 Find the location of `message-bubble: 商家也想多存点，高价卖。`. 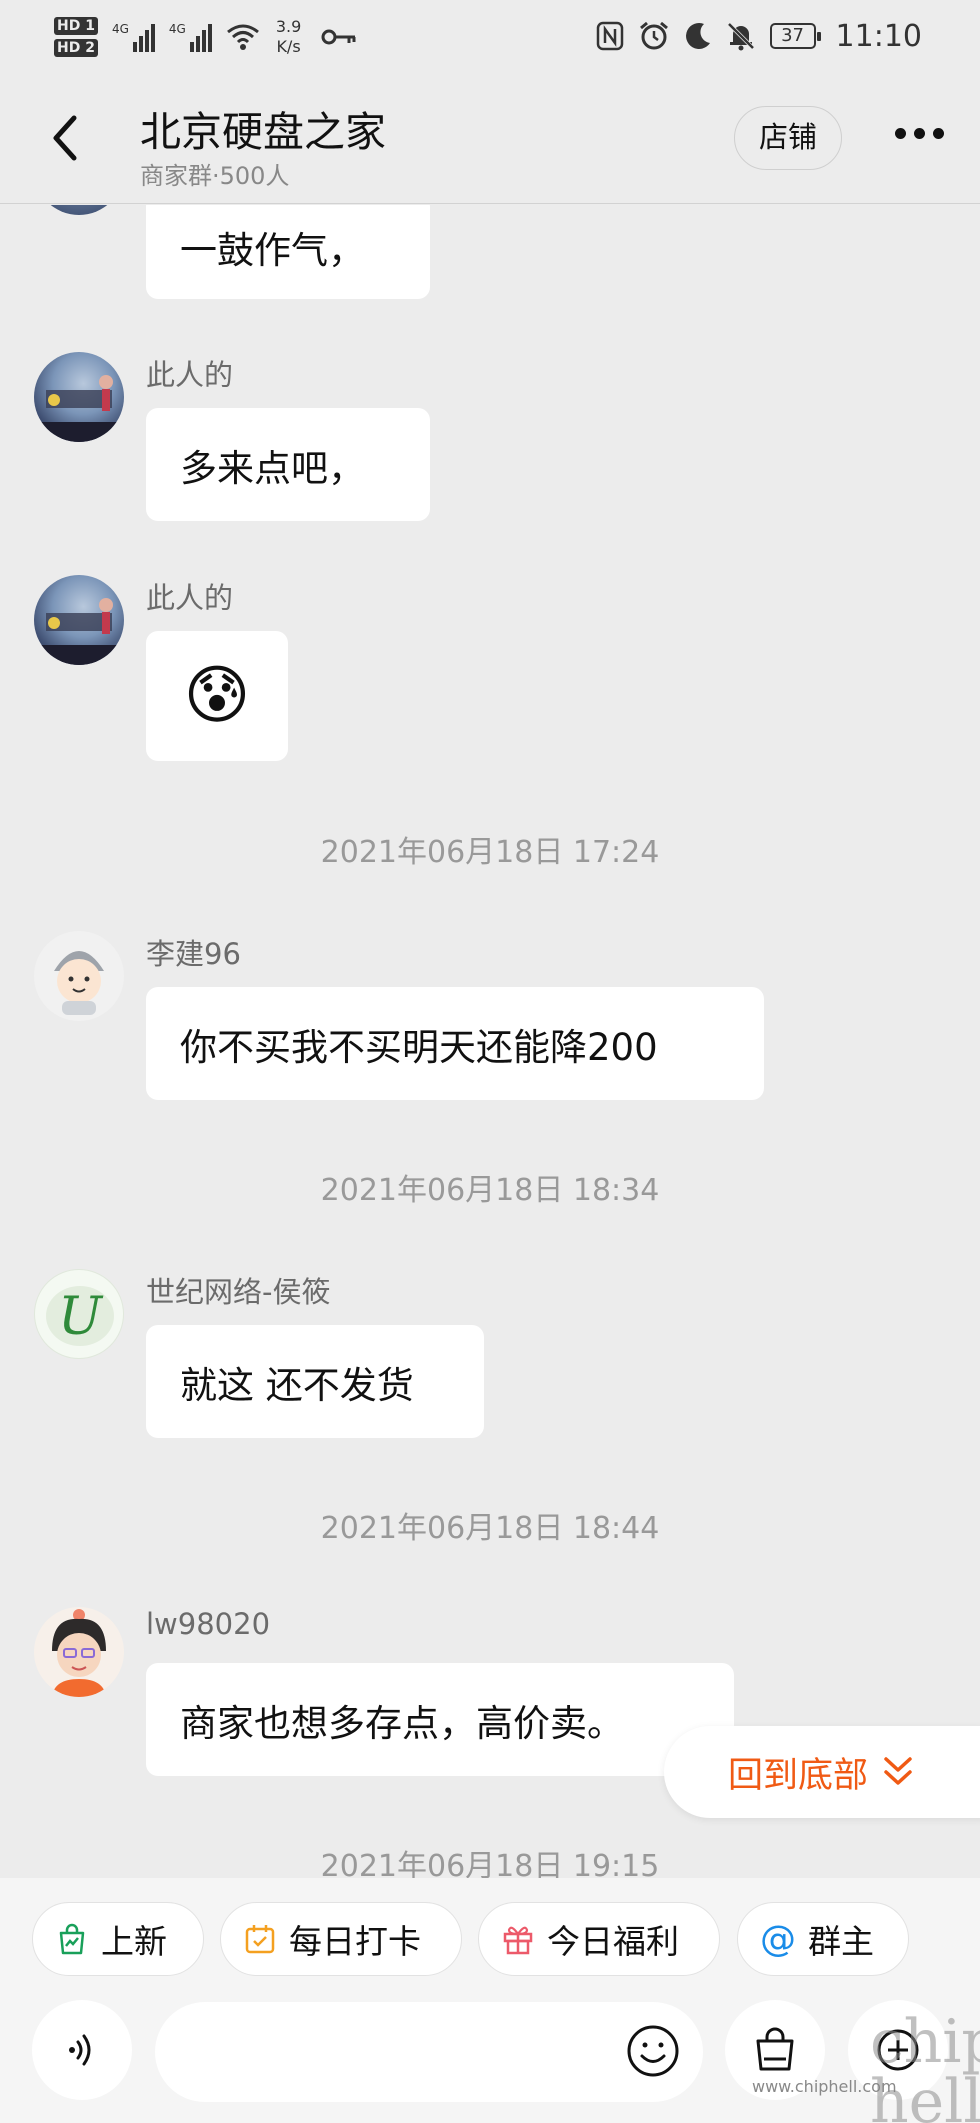

message-bubble: 商家也想多存点，高价卖。 is located at coordinates (440, 1719).